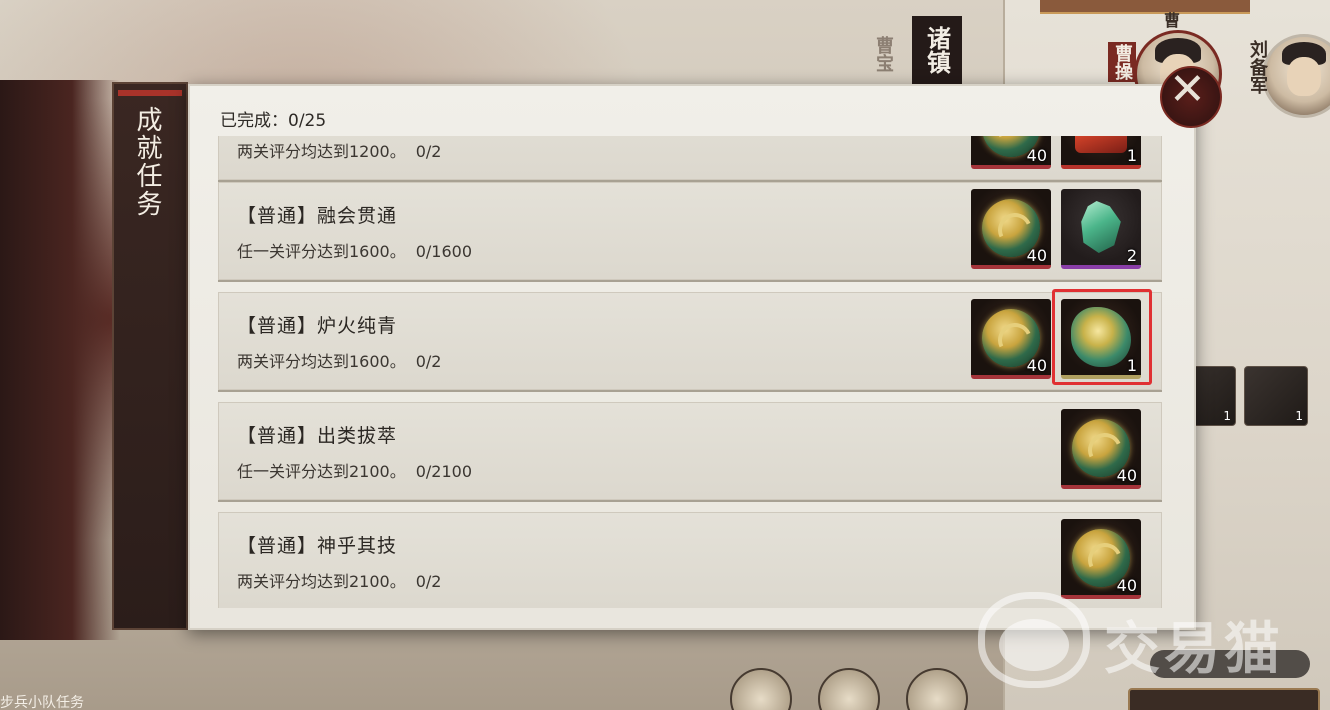 This screenshot has width=1330, height=710. I want to click on reward-qty: 2, so click(1131, 255).